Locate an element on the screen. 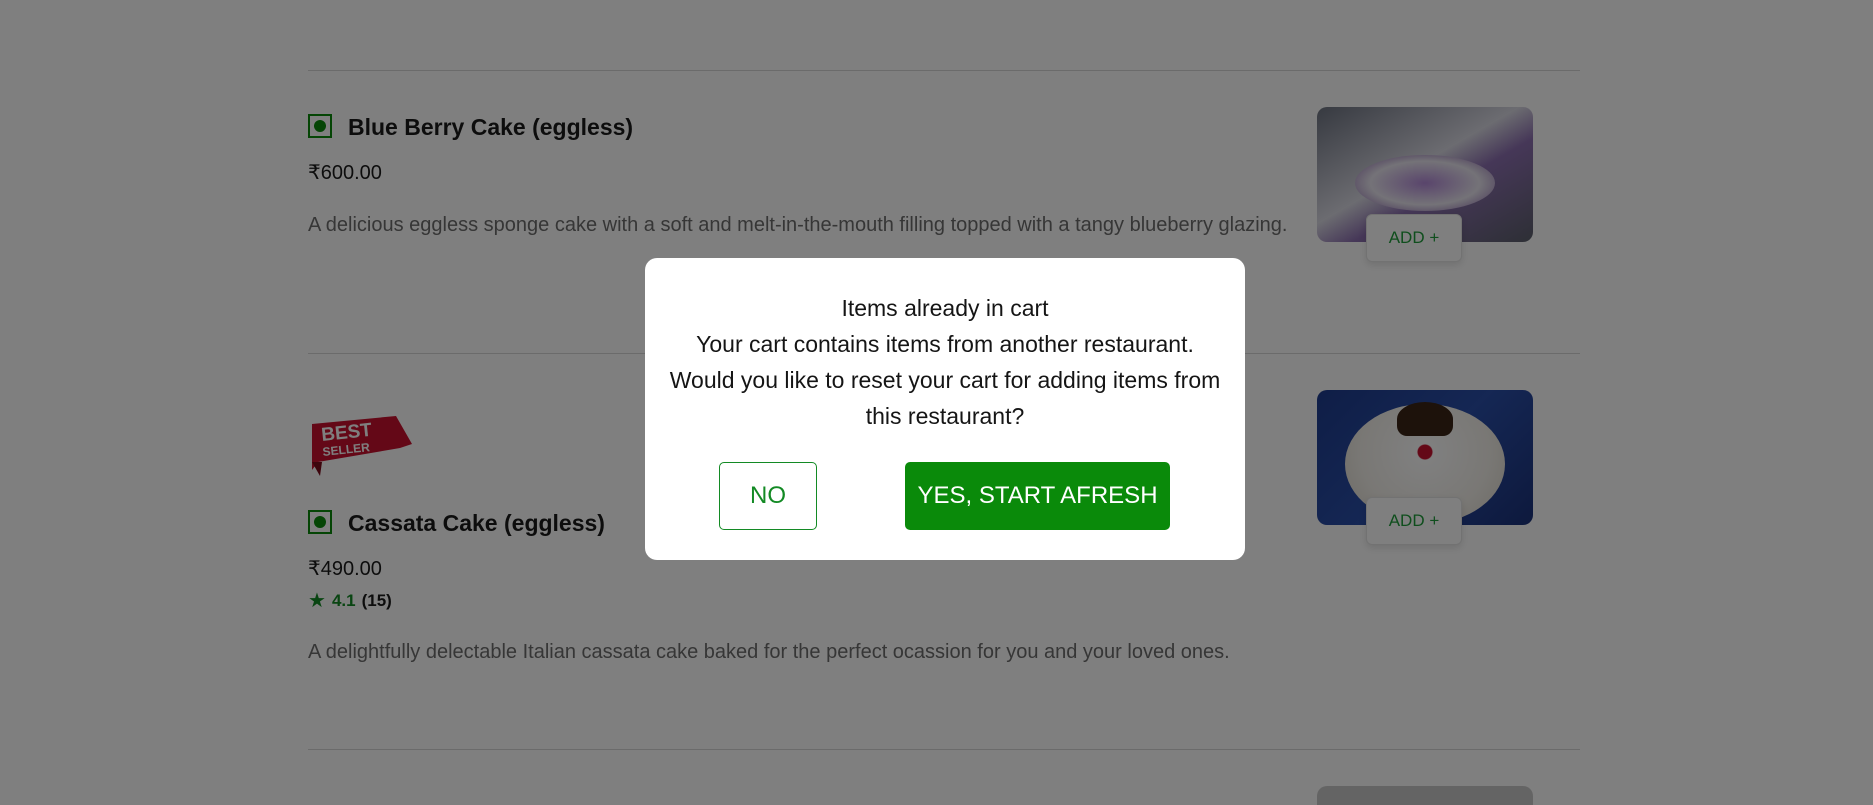 The width and height of the screenshot is (1873, 805). no-button: NO is located at coordinates (768, 496).